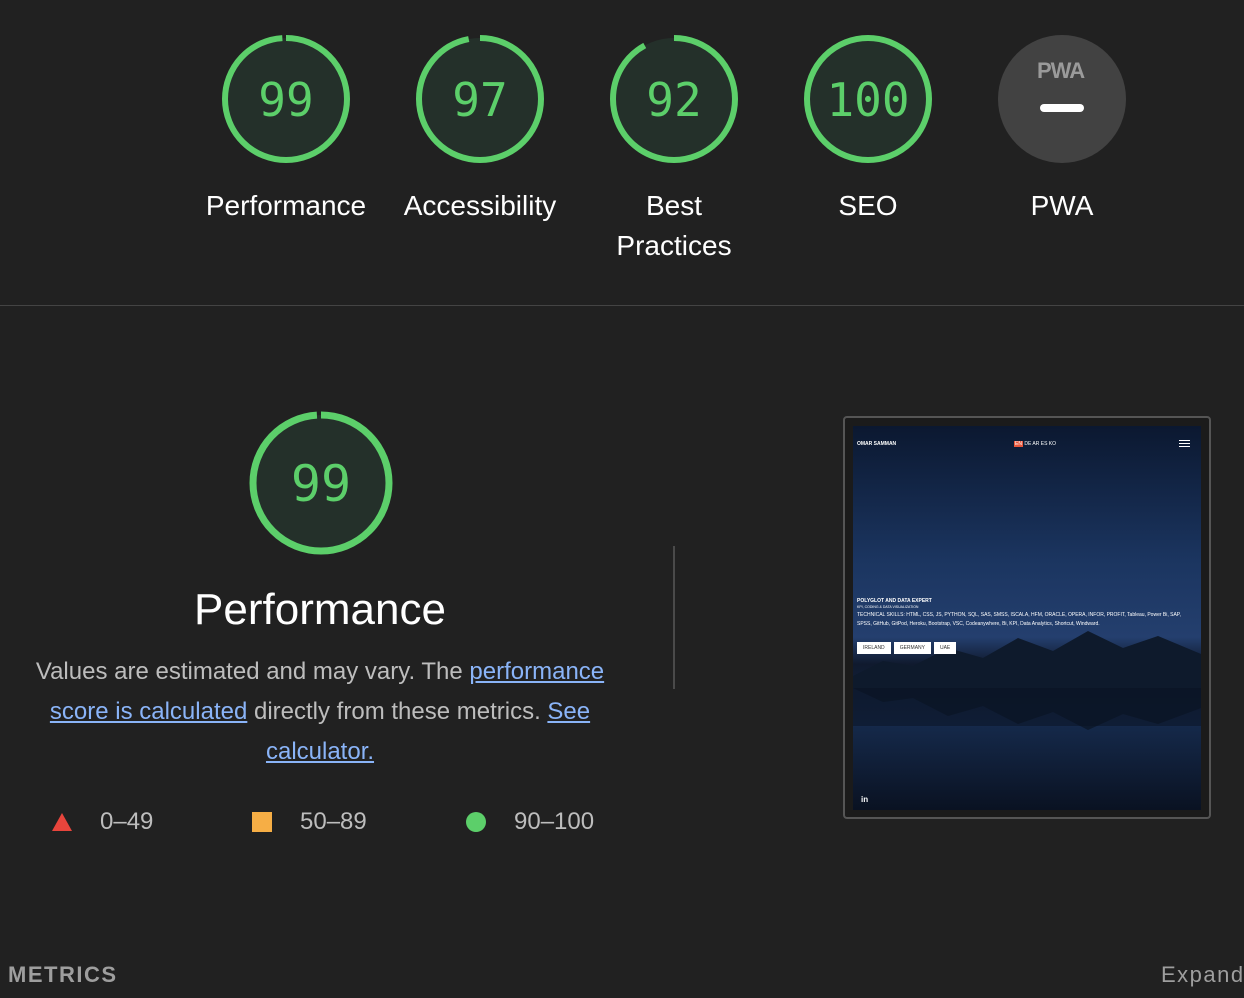  Describe the element at coordinates (874, 648) in the screenshot. I see `country-button: IRELAND` at that location.